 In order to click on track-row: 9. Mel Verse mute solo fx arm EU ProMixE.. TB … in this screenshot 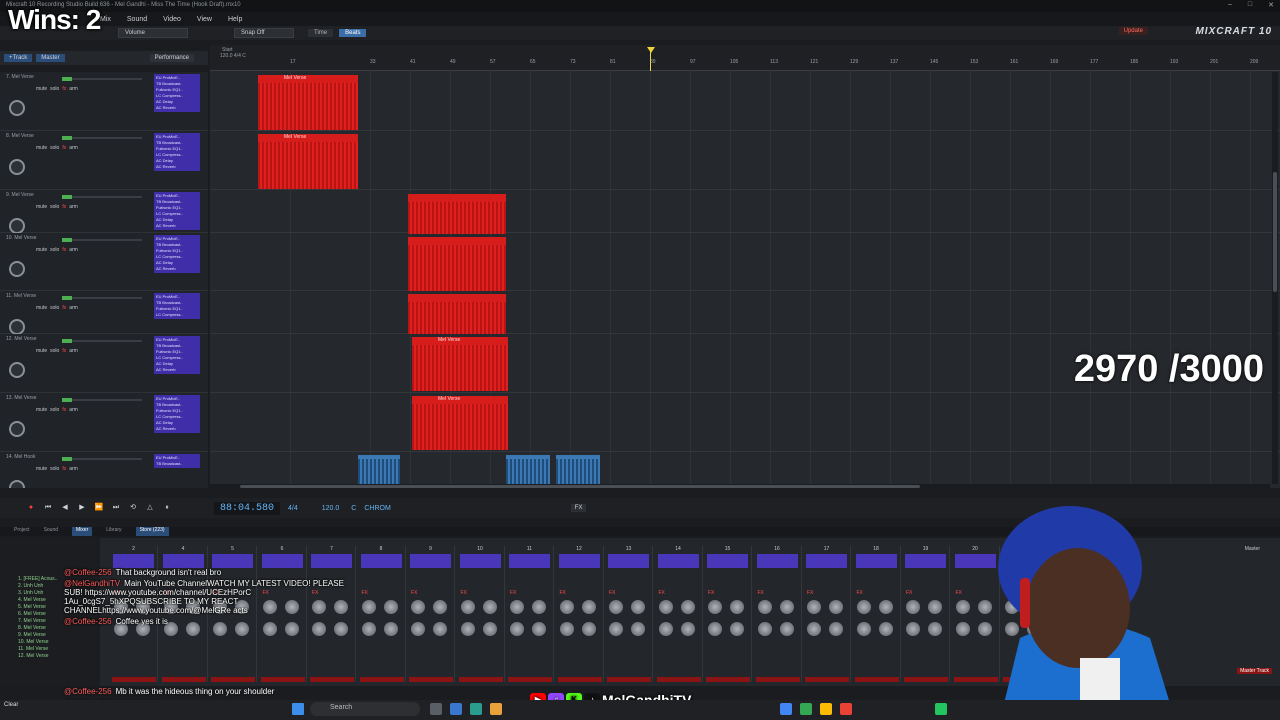, I will do `click(104, 212)`.